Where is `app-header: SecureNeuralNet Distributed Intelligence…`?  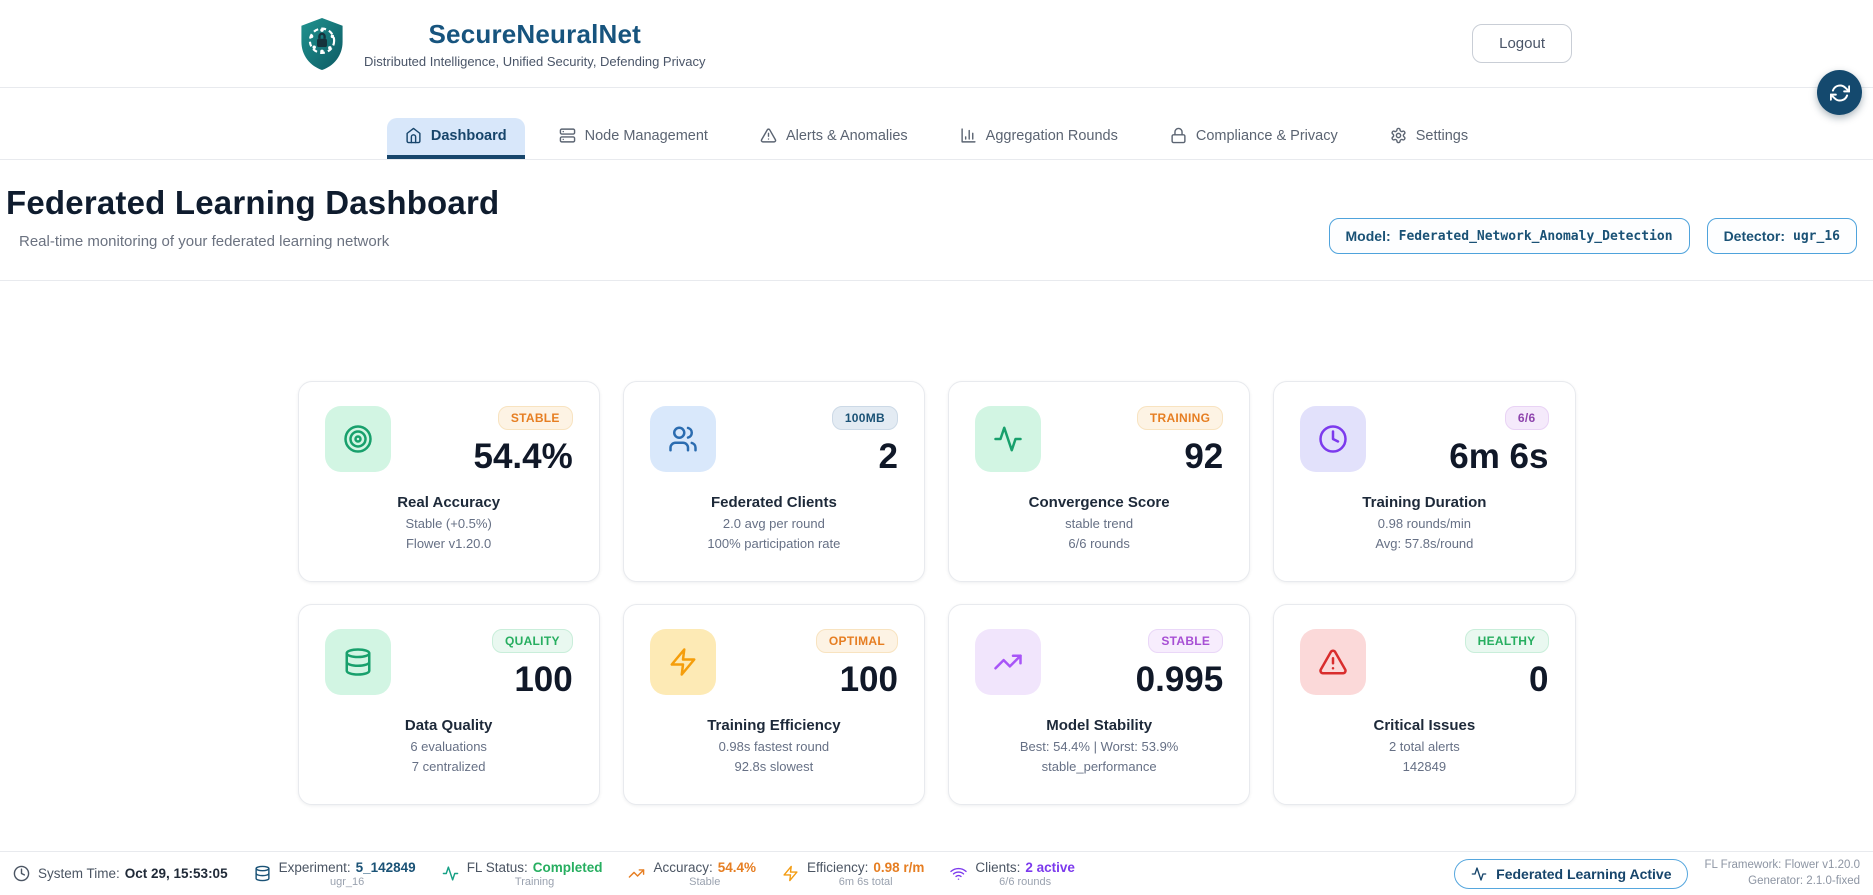
app-header: SecureNeuralNet Distributed Intelligence… is located at coordinates (936, 44).